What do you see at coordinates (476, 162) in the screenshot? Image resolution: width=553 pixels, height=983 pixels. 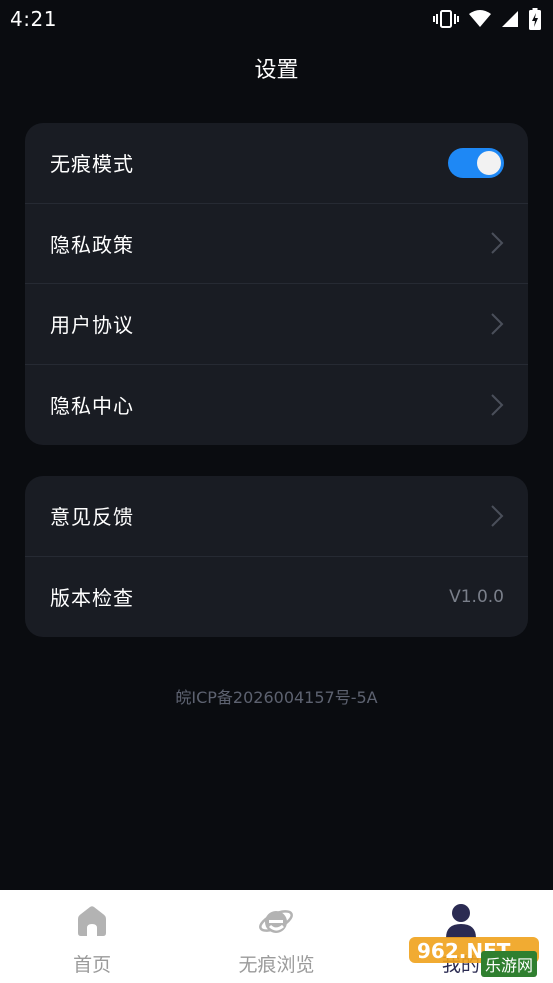 I see `incognito-toggle` at bounding box center [476, 162].